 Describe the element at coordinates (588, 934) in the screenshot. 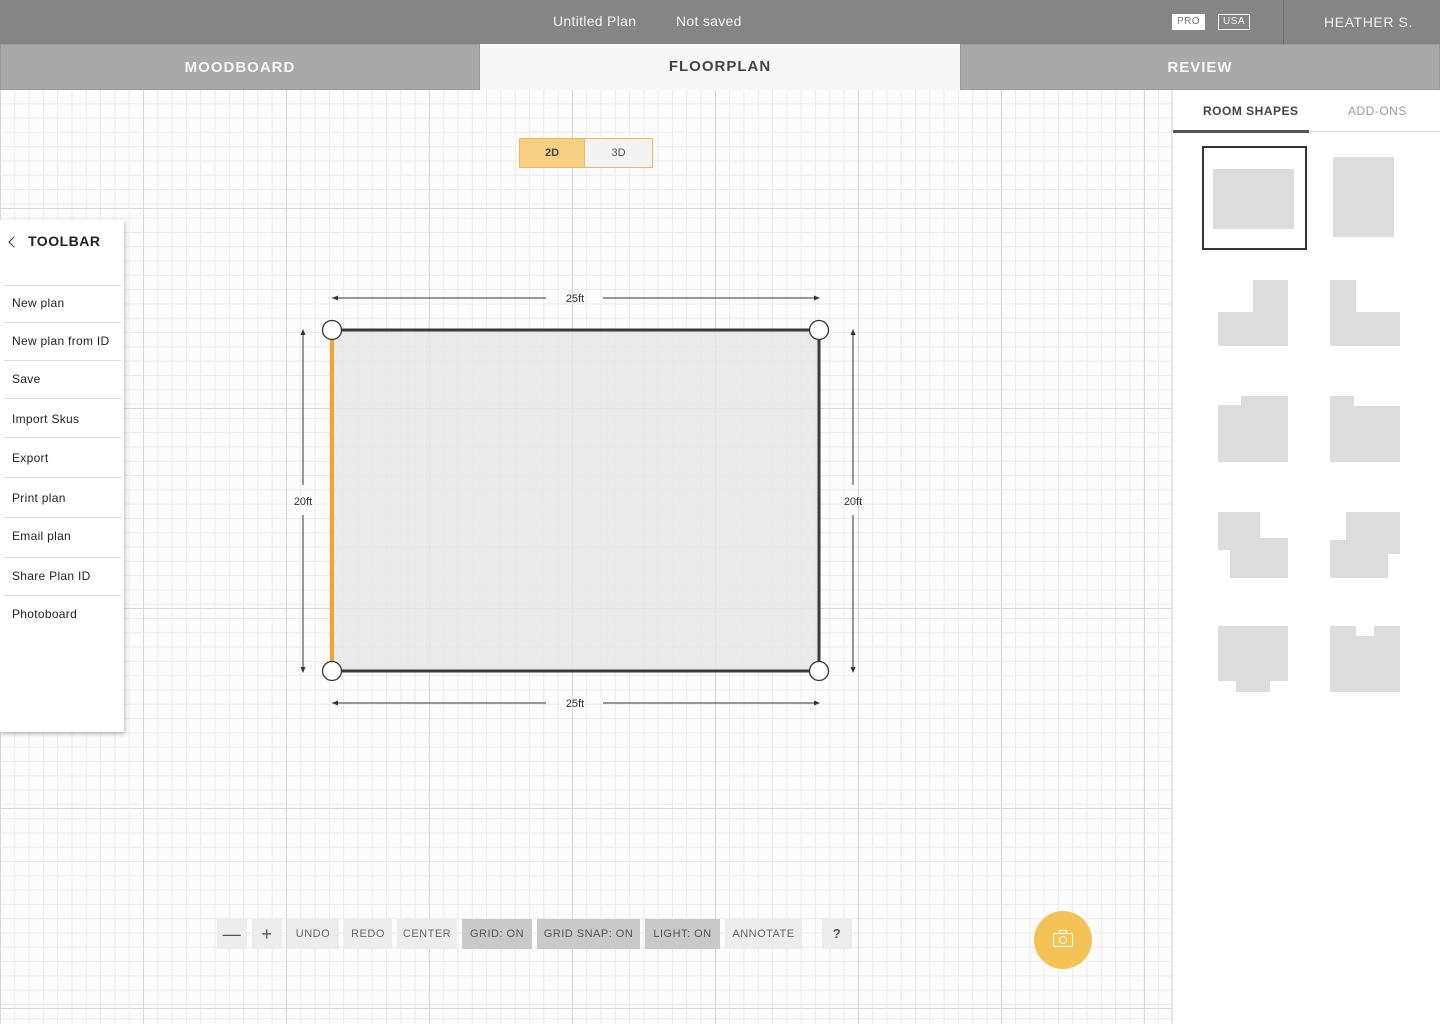

I see `grid-snap-toggle-button: GRID SNAP: ON` at that location.